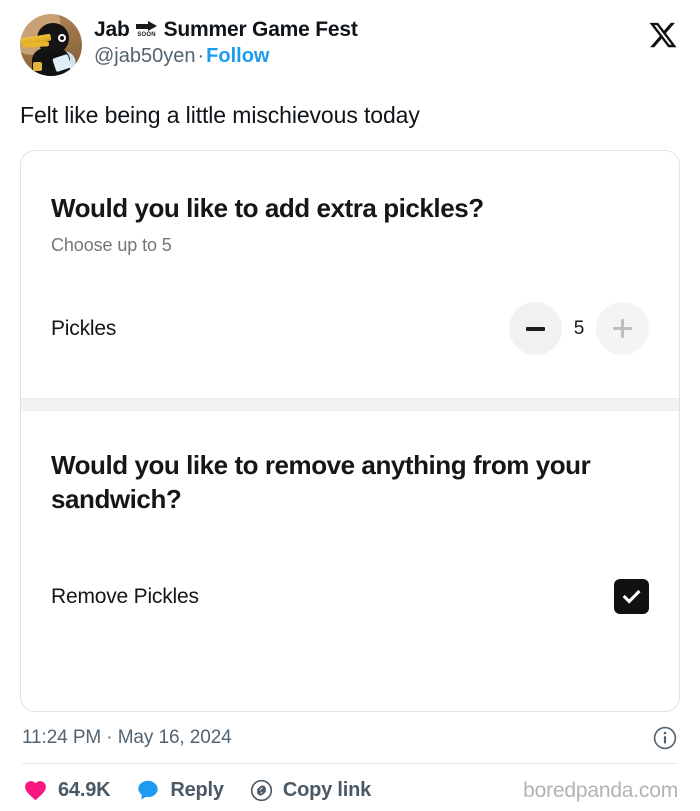  Describe the element at coordinates (153, 25) in the screenshot. I see `soon-arrow-head` at that location.